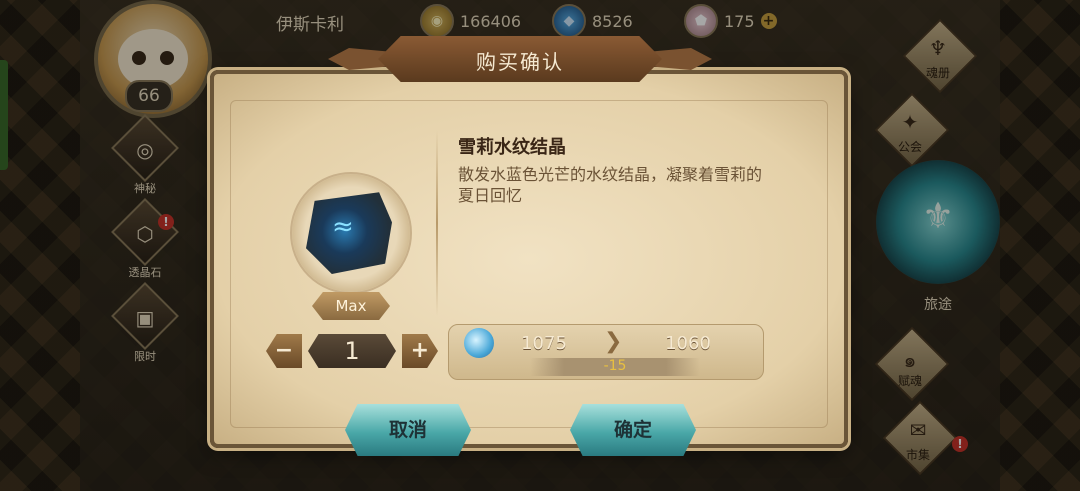 This screenshot has width=1080, height=491. Describe the element at coordinates (613, 341) in the screenshot. I see `arrow-right-icon: ❯` at that location.